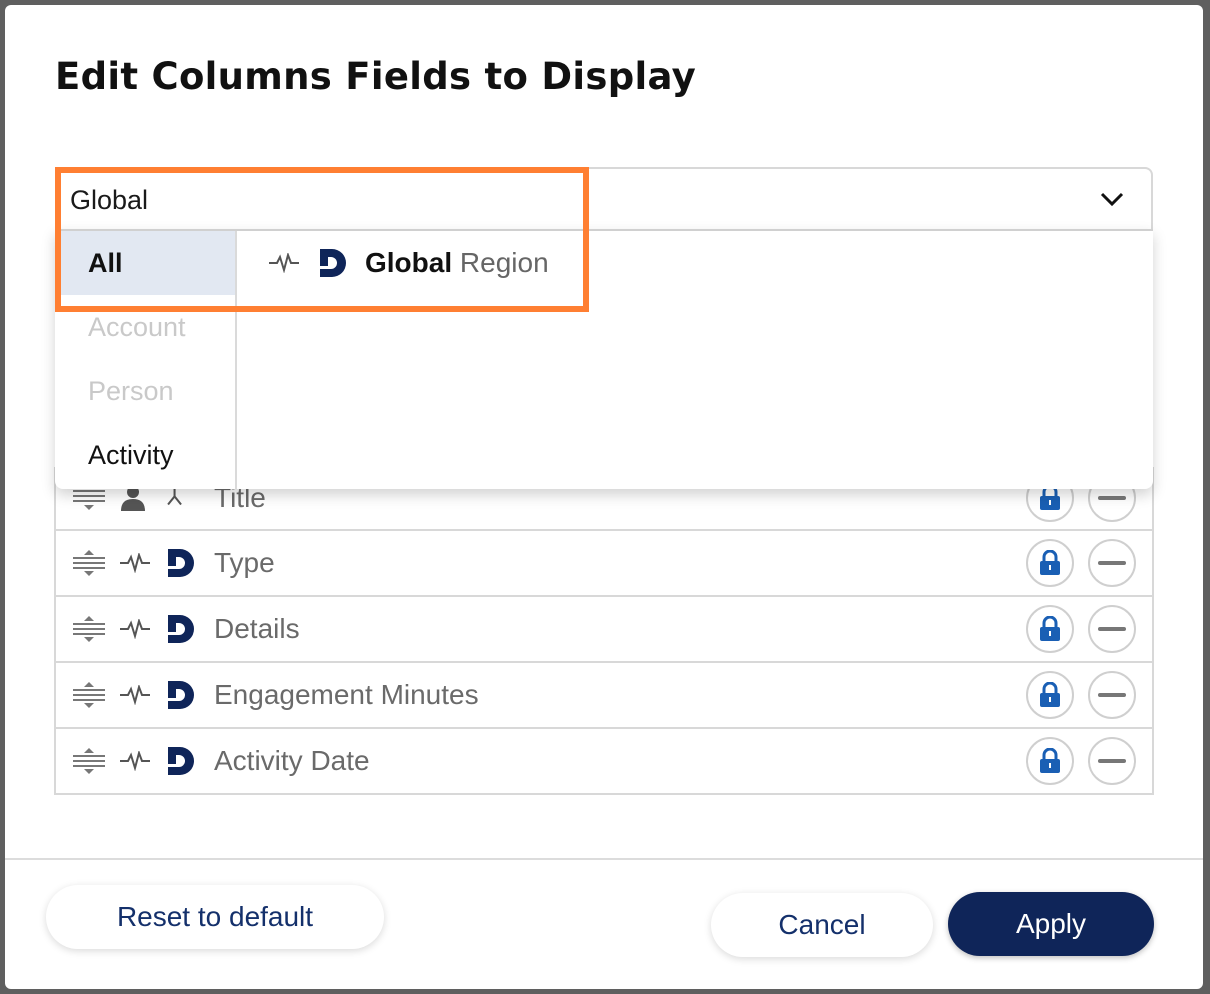 The height and width of the screenshot is (994, 1210). I want to click on chevron-down-icon, so click(1112, 199).